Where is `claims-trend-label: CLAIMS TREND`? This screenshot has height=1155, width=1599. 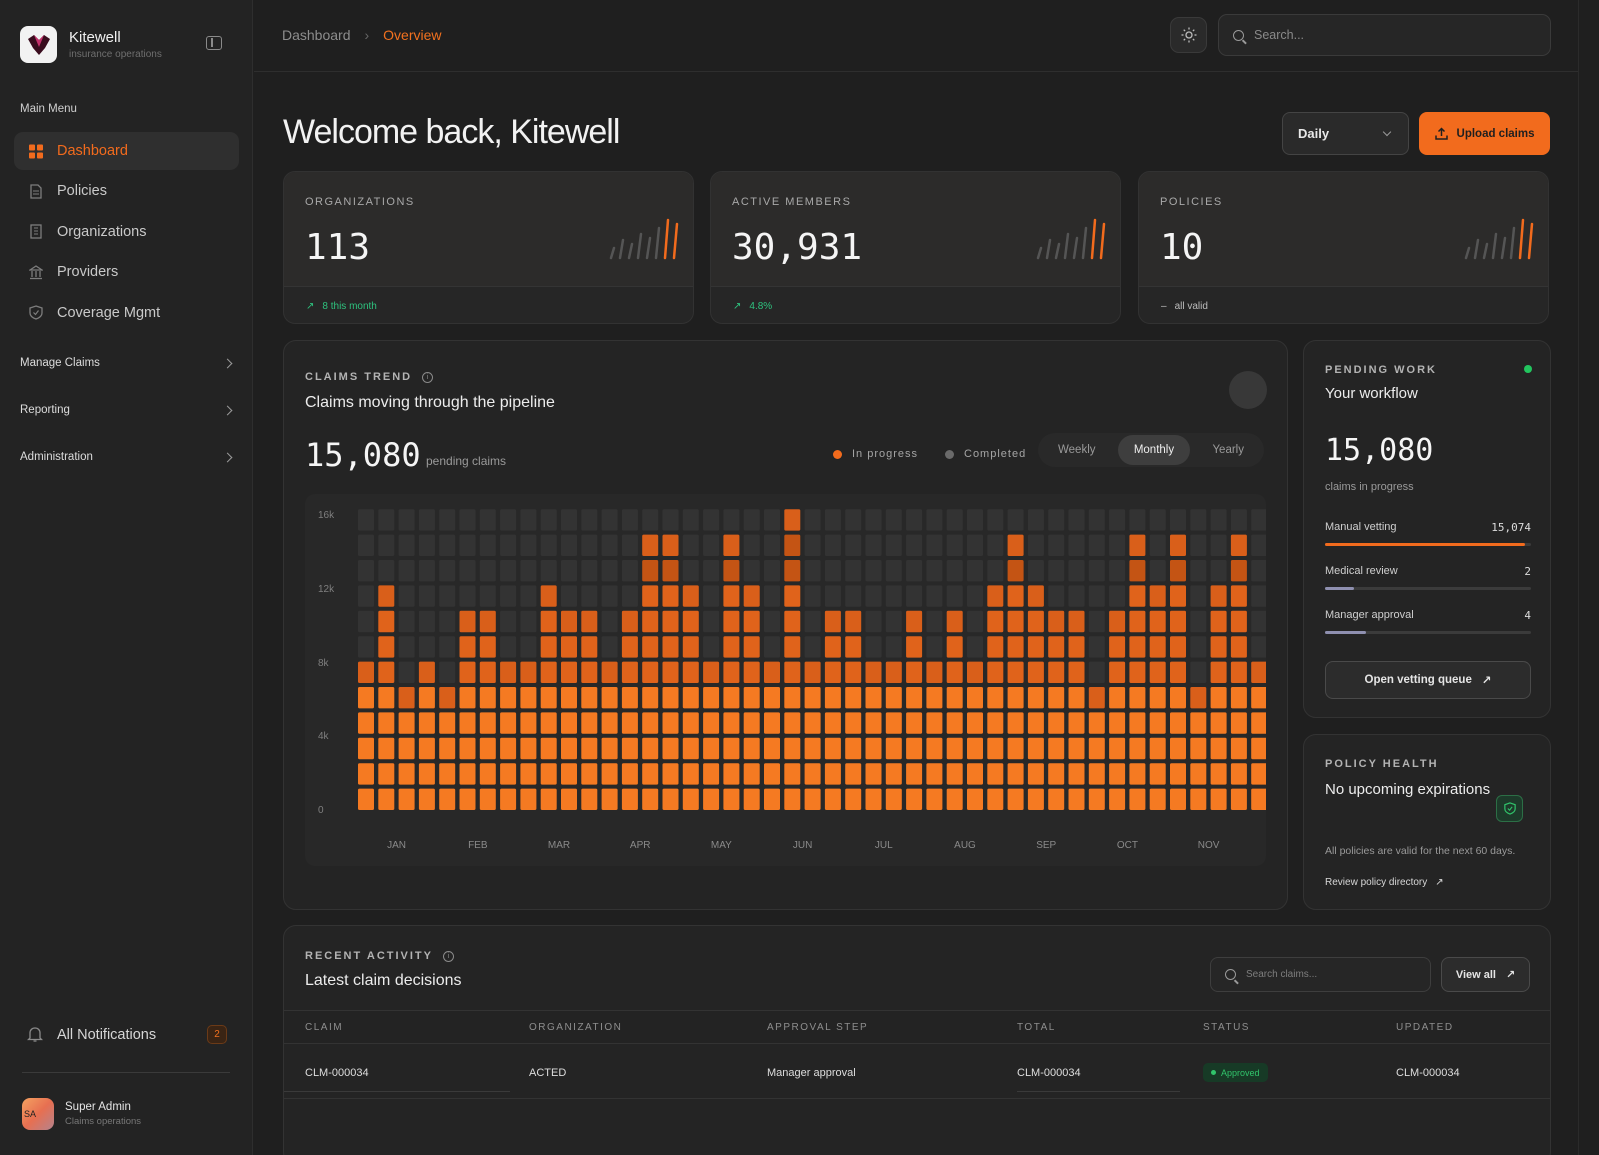 claims-trend-label: CLAIMS TREND is located at coordinates (359, 377).